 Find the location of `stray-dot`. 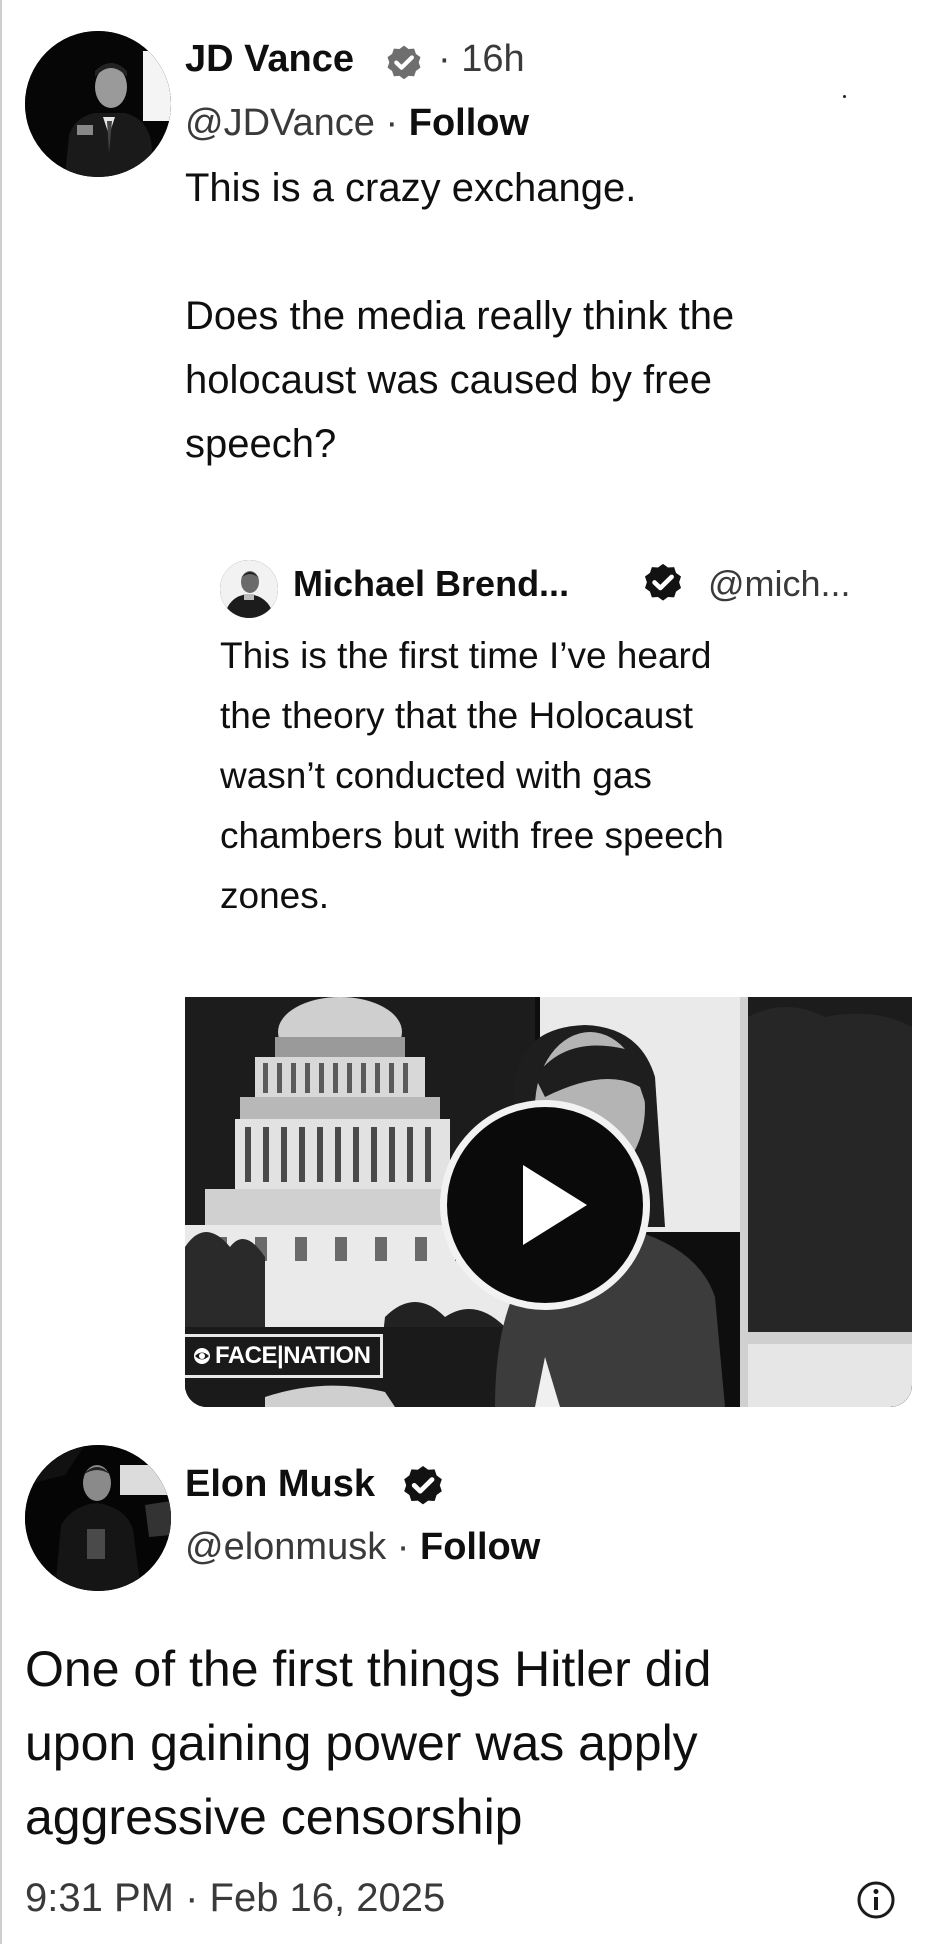

stray-dot is located at coordinates (844, 96).